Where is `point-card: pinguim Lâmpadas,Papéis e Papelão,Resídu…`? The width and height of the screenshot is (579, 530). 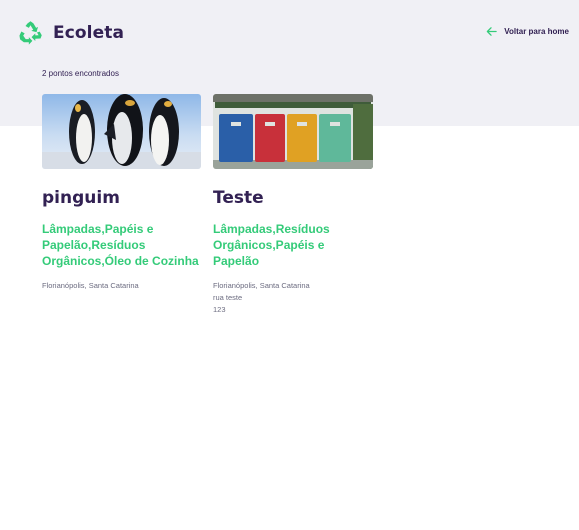 point-card: pinguim Lâmpadas,Papéis e Papelão,Resídu… is located at coordinates (121, 193).